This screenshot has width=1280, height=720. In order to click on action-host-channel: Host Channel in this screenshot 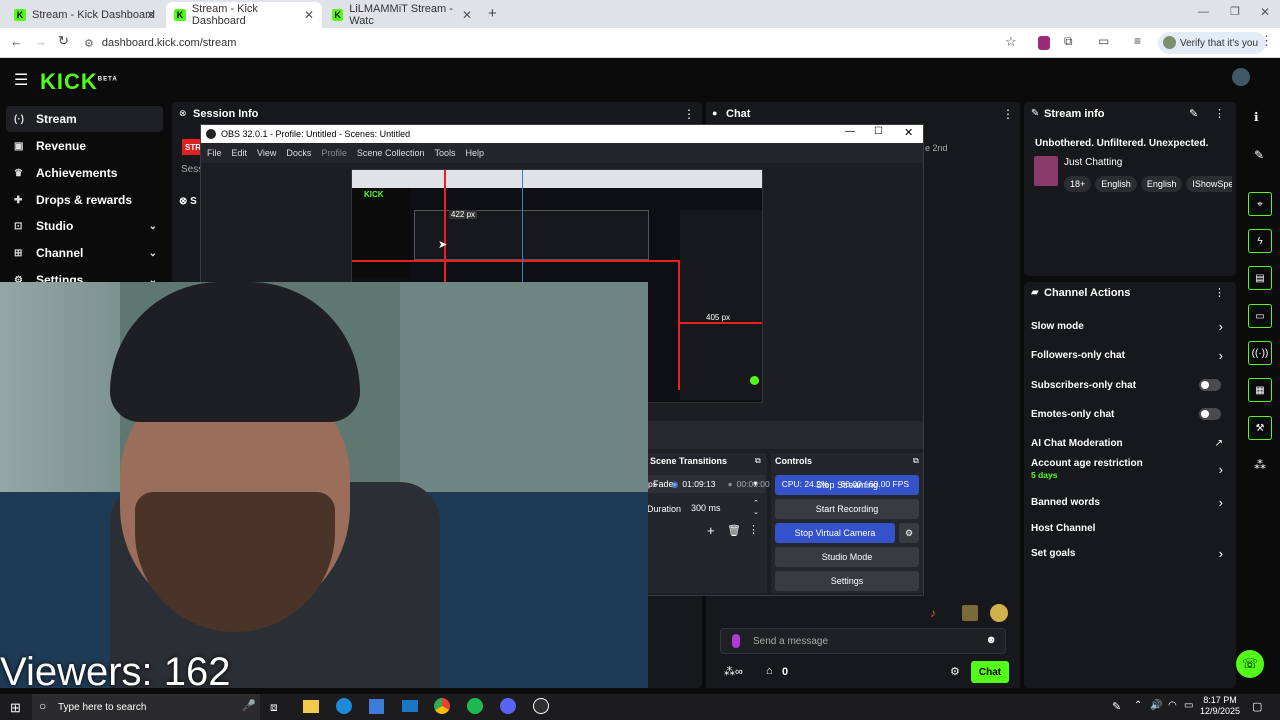, I will do `click(1130, 528)`.